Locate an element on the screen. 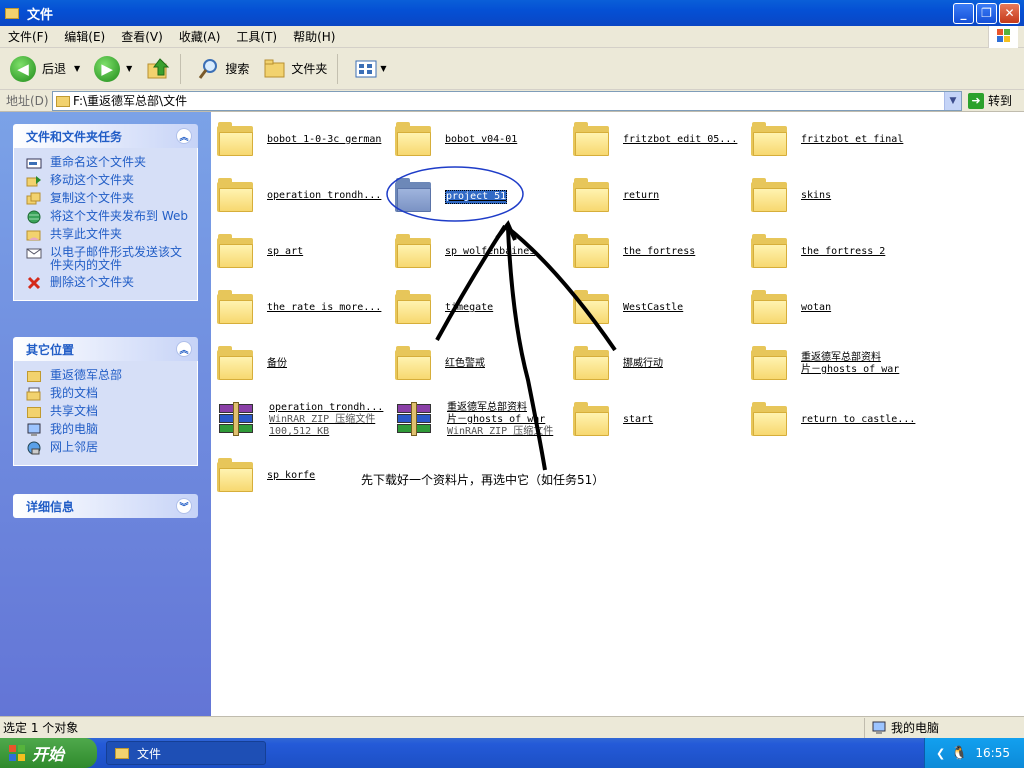  address-bar: 地址(D) F:\重返德军总部\文件 ▼ ➜ 转到 is located at coordinates (512, 101).